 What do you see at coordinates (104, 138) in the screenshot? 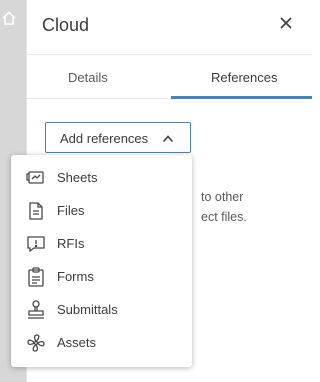
I see `add-references-label: Add references` at bounding box center [104, 138].